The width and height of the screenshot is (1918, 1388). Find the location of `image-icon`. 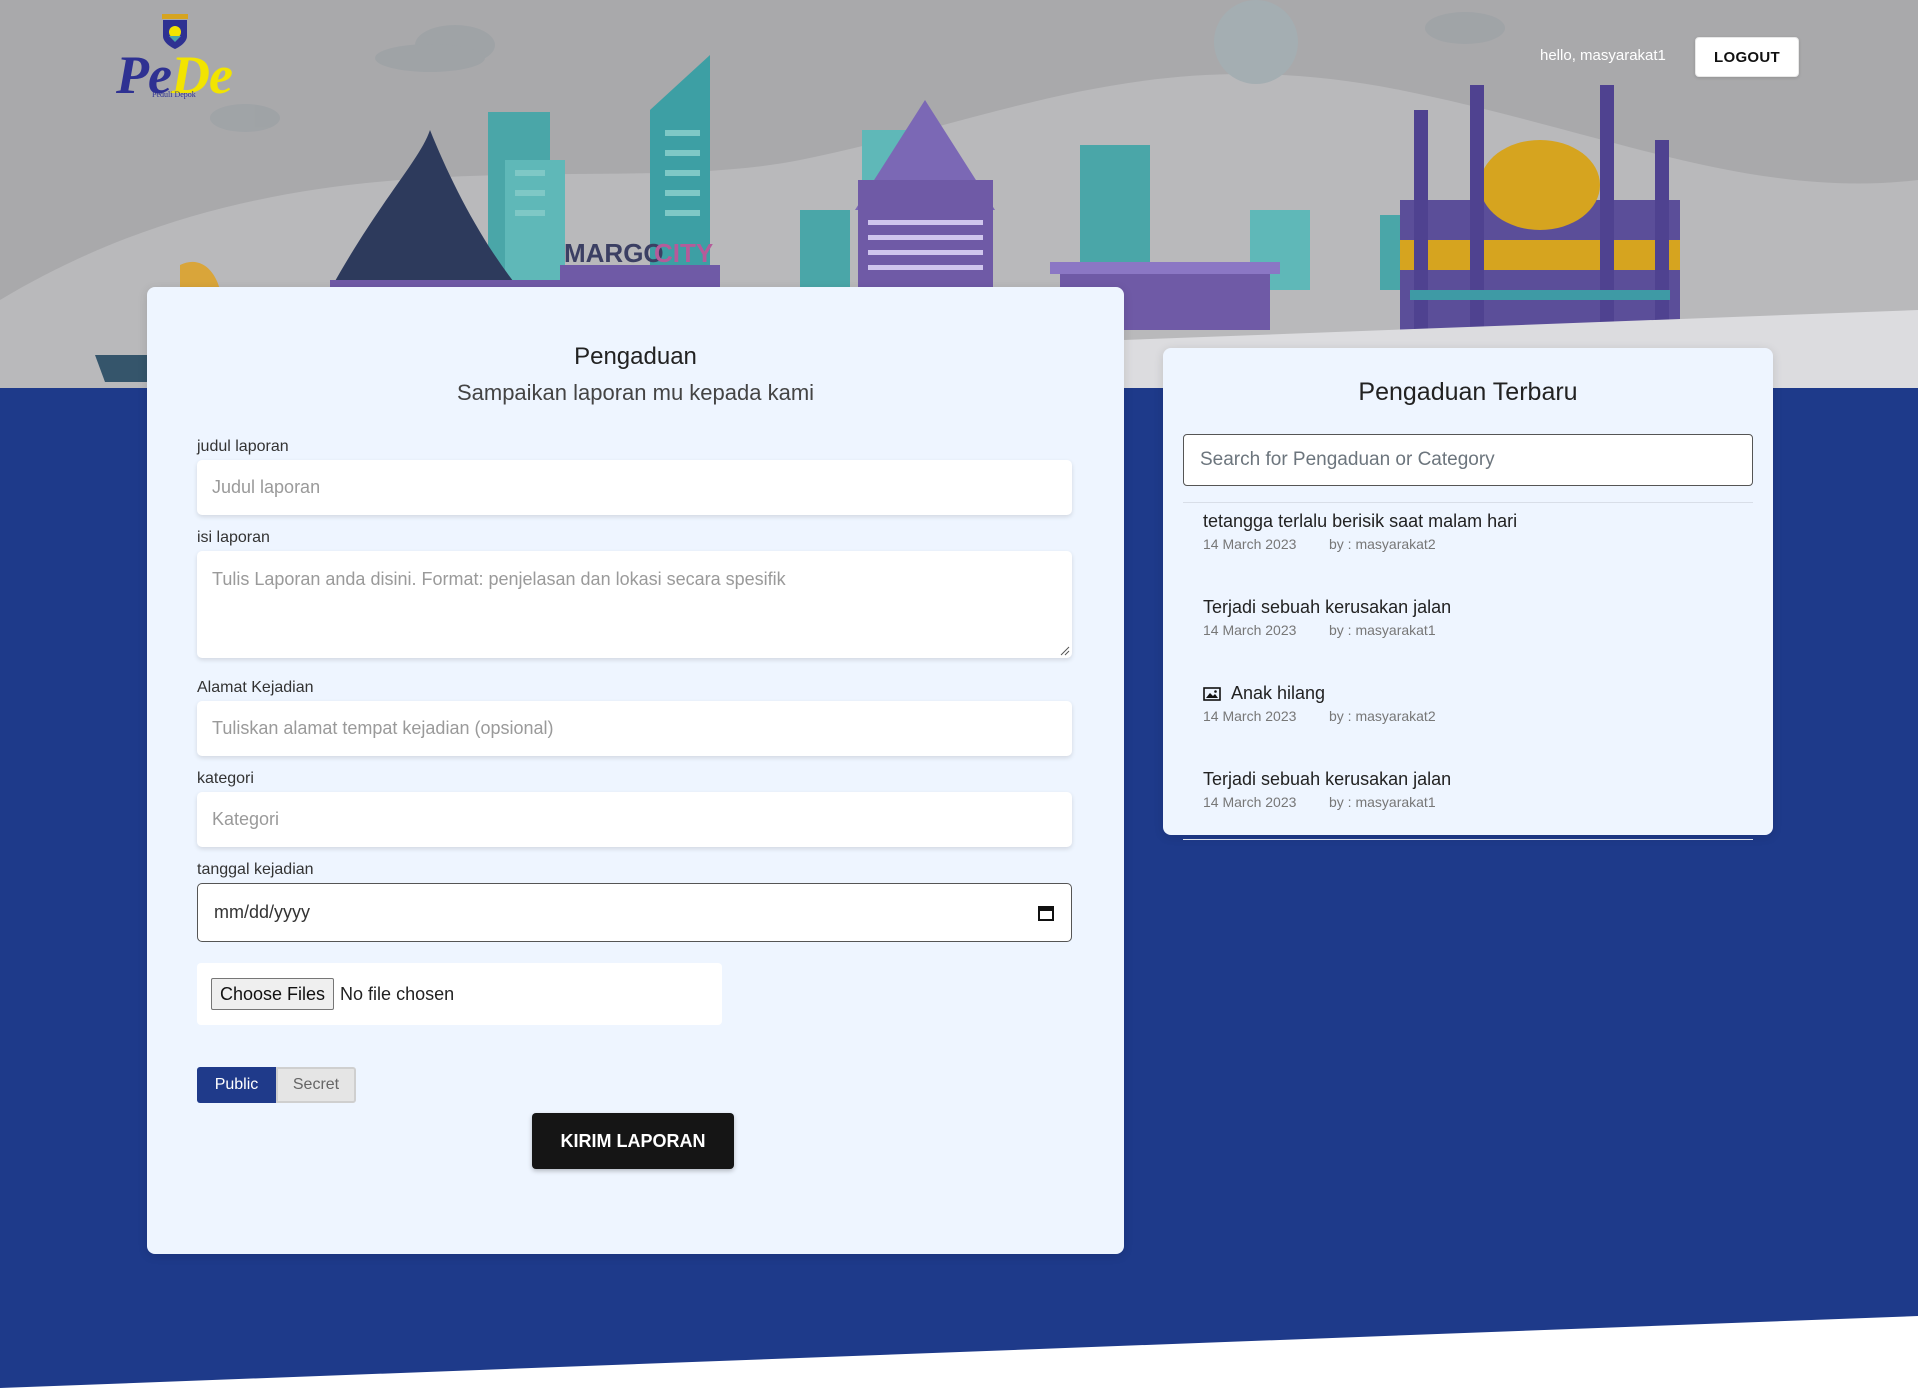

image-icon is located at coordinates (1212, 693).